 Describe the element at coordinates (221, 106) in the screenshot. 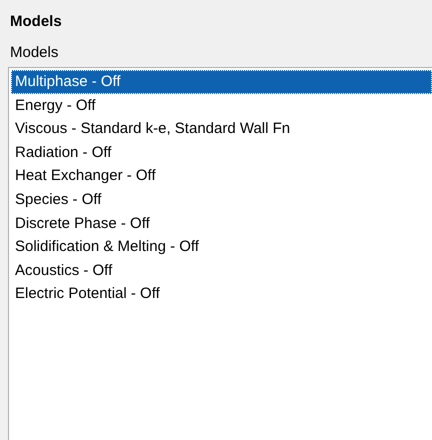

I see `list-item: Energy - Off` at that location.